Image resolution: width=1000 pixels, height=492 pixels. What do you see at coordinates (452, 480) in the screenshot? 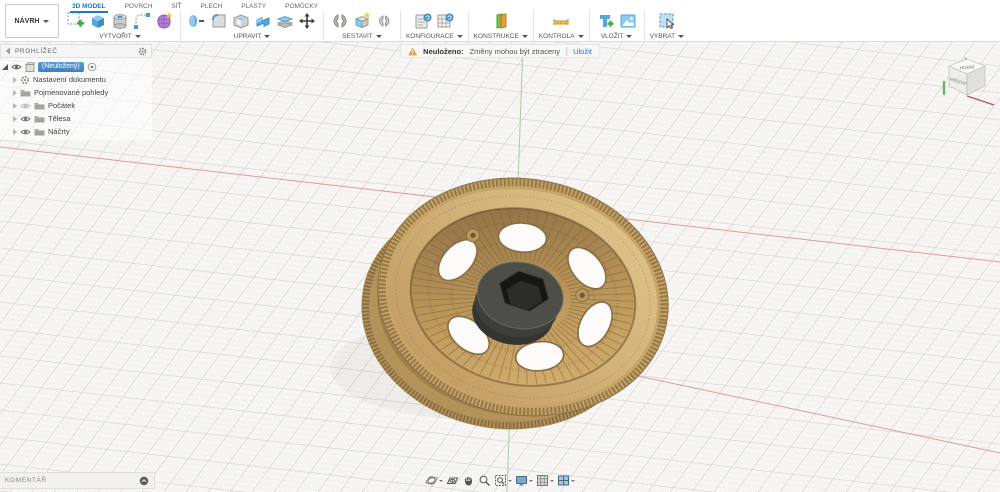
I see `look-at-button` at bounding box center [452, 480].